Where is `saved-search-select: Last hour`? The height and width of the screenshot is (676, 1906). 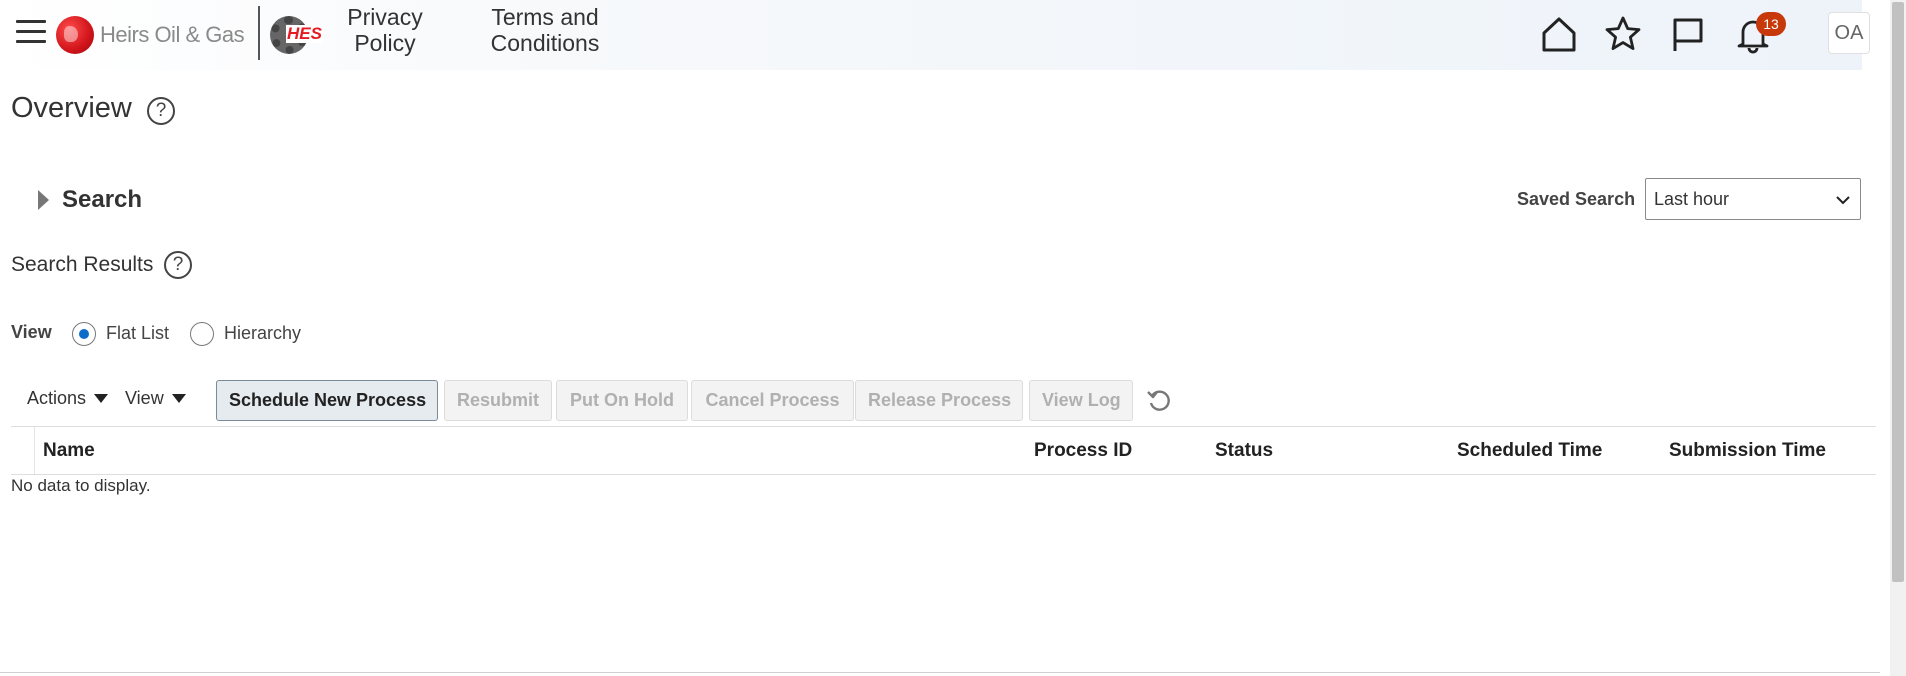 saved-search-select: Last hour is located at coordinates (1753, 199).